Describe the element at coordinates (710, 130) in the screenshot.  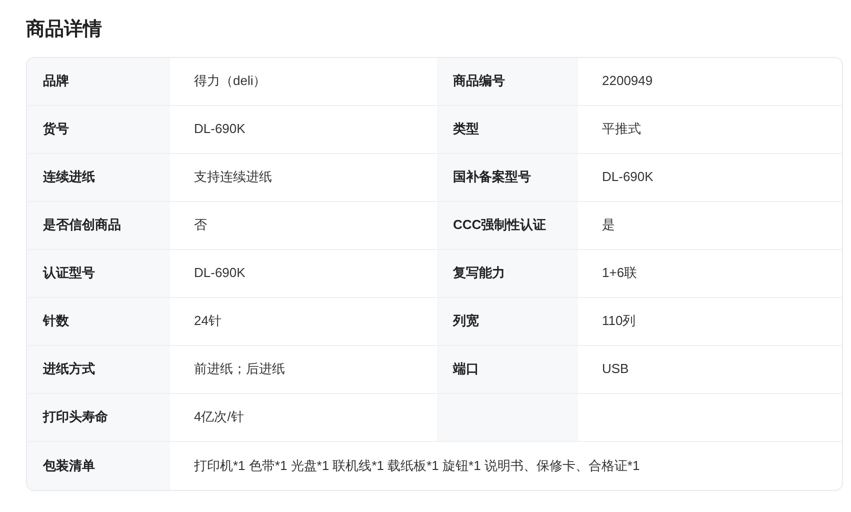
I see `spec-value: 平推式` at that location.